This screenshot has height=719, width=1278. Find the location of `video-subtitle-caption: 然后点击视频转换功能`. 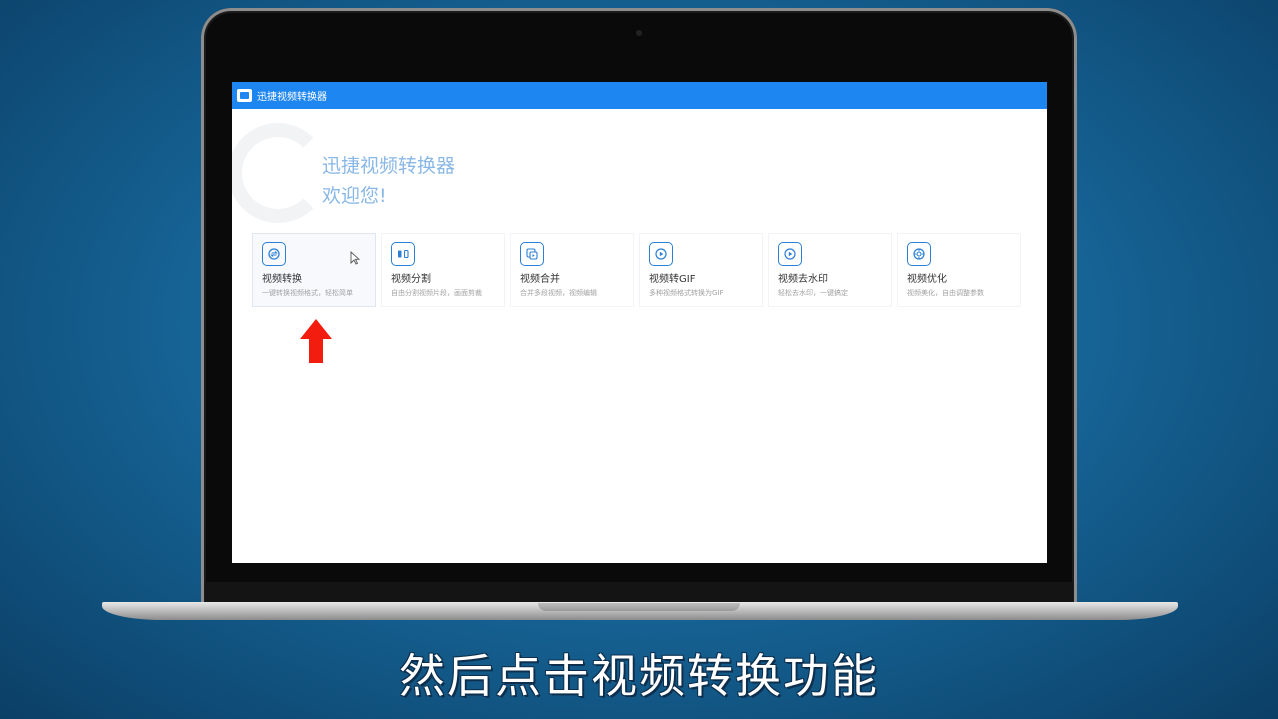

video-subtitle-caption: 然后点击视频转换功能 is located at coordinates (639, 676).